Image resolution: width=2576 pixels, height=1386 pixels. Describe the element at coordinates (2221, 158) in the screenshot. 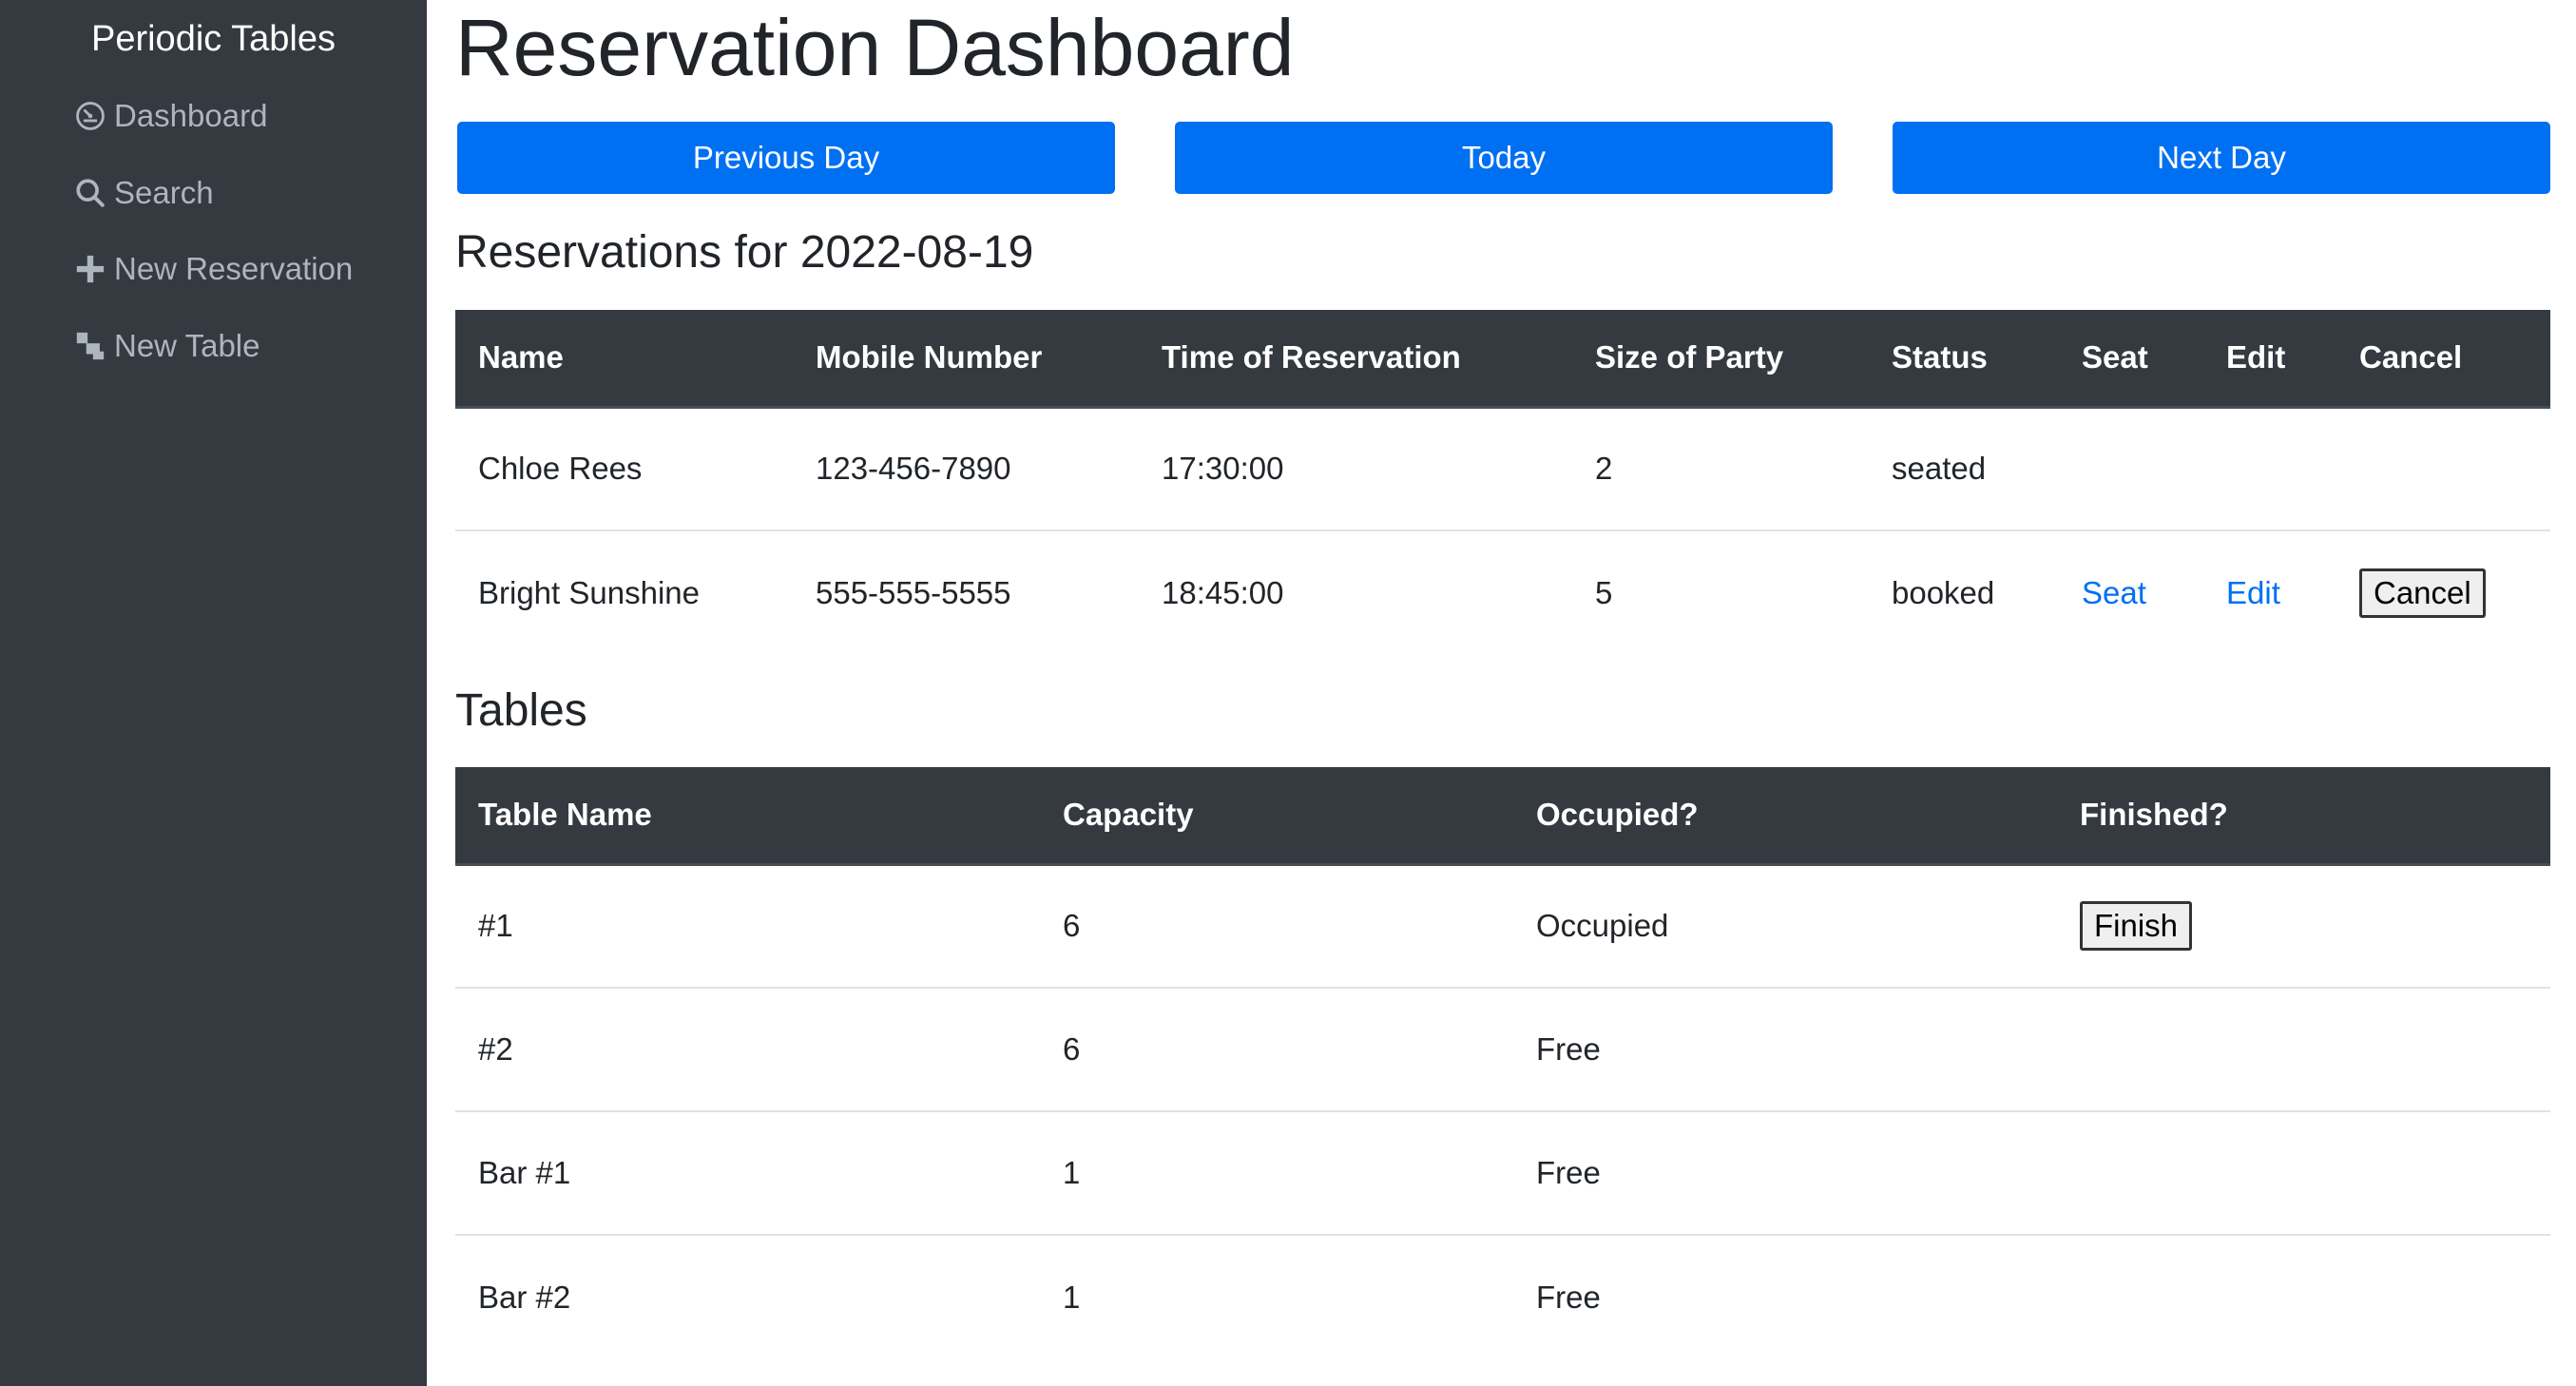

I see `next-day-button: Next Day` at that location.